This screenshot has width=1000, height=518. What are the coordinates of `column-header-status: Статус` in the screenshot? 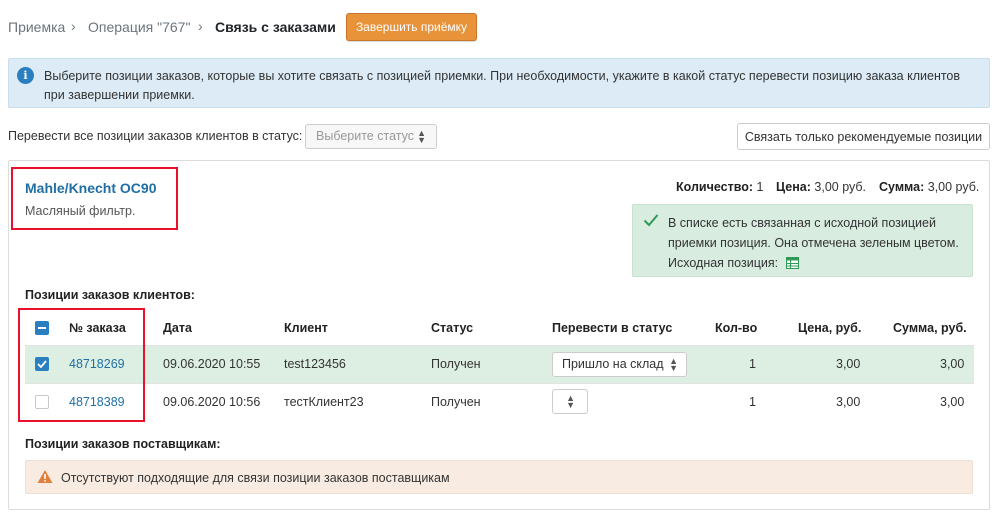 It's located at (452, 328).